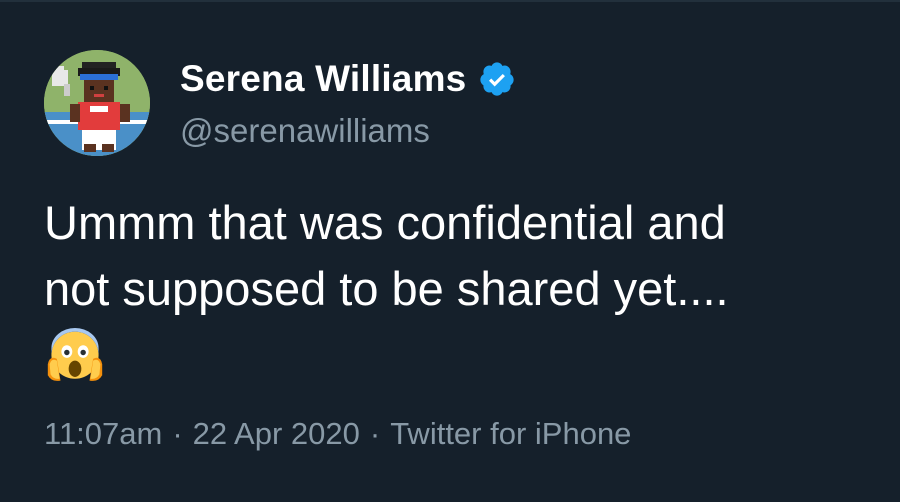  What do you see at coordinates (348, 103) in the screenshot?
I see `author-info: Serena Williams @serenawilliams` at bounding box center [348, 103].